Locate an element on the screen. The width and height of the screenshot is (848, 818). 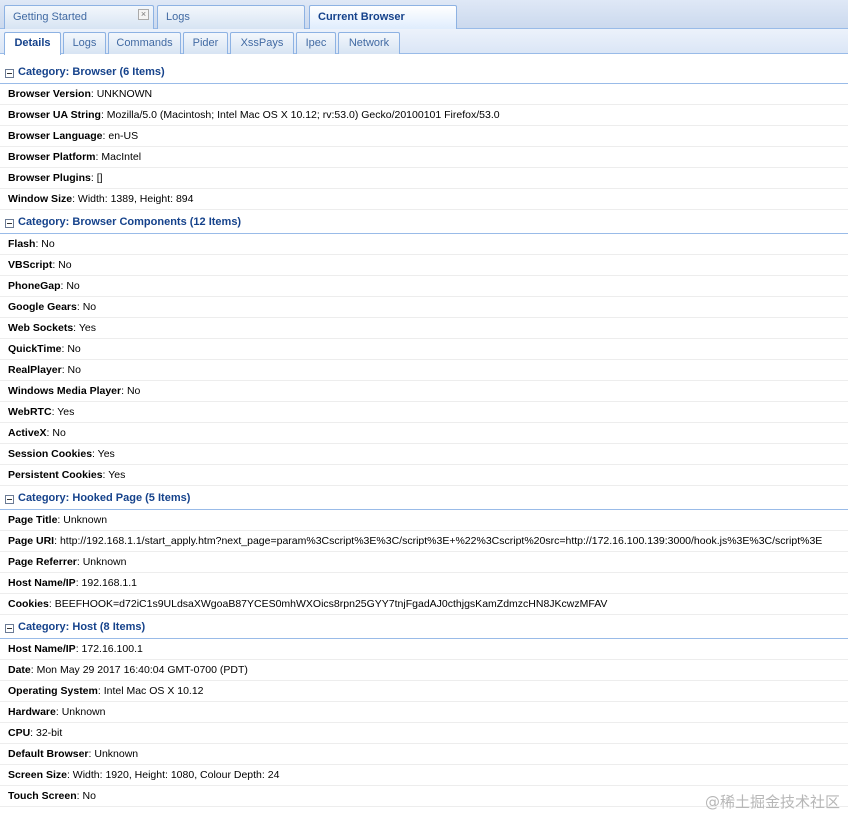
detail-key: Google Gears is located at coordinates (42, 307).